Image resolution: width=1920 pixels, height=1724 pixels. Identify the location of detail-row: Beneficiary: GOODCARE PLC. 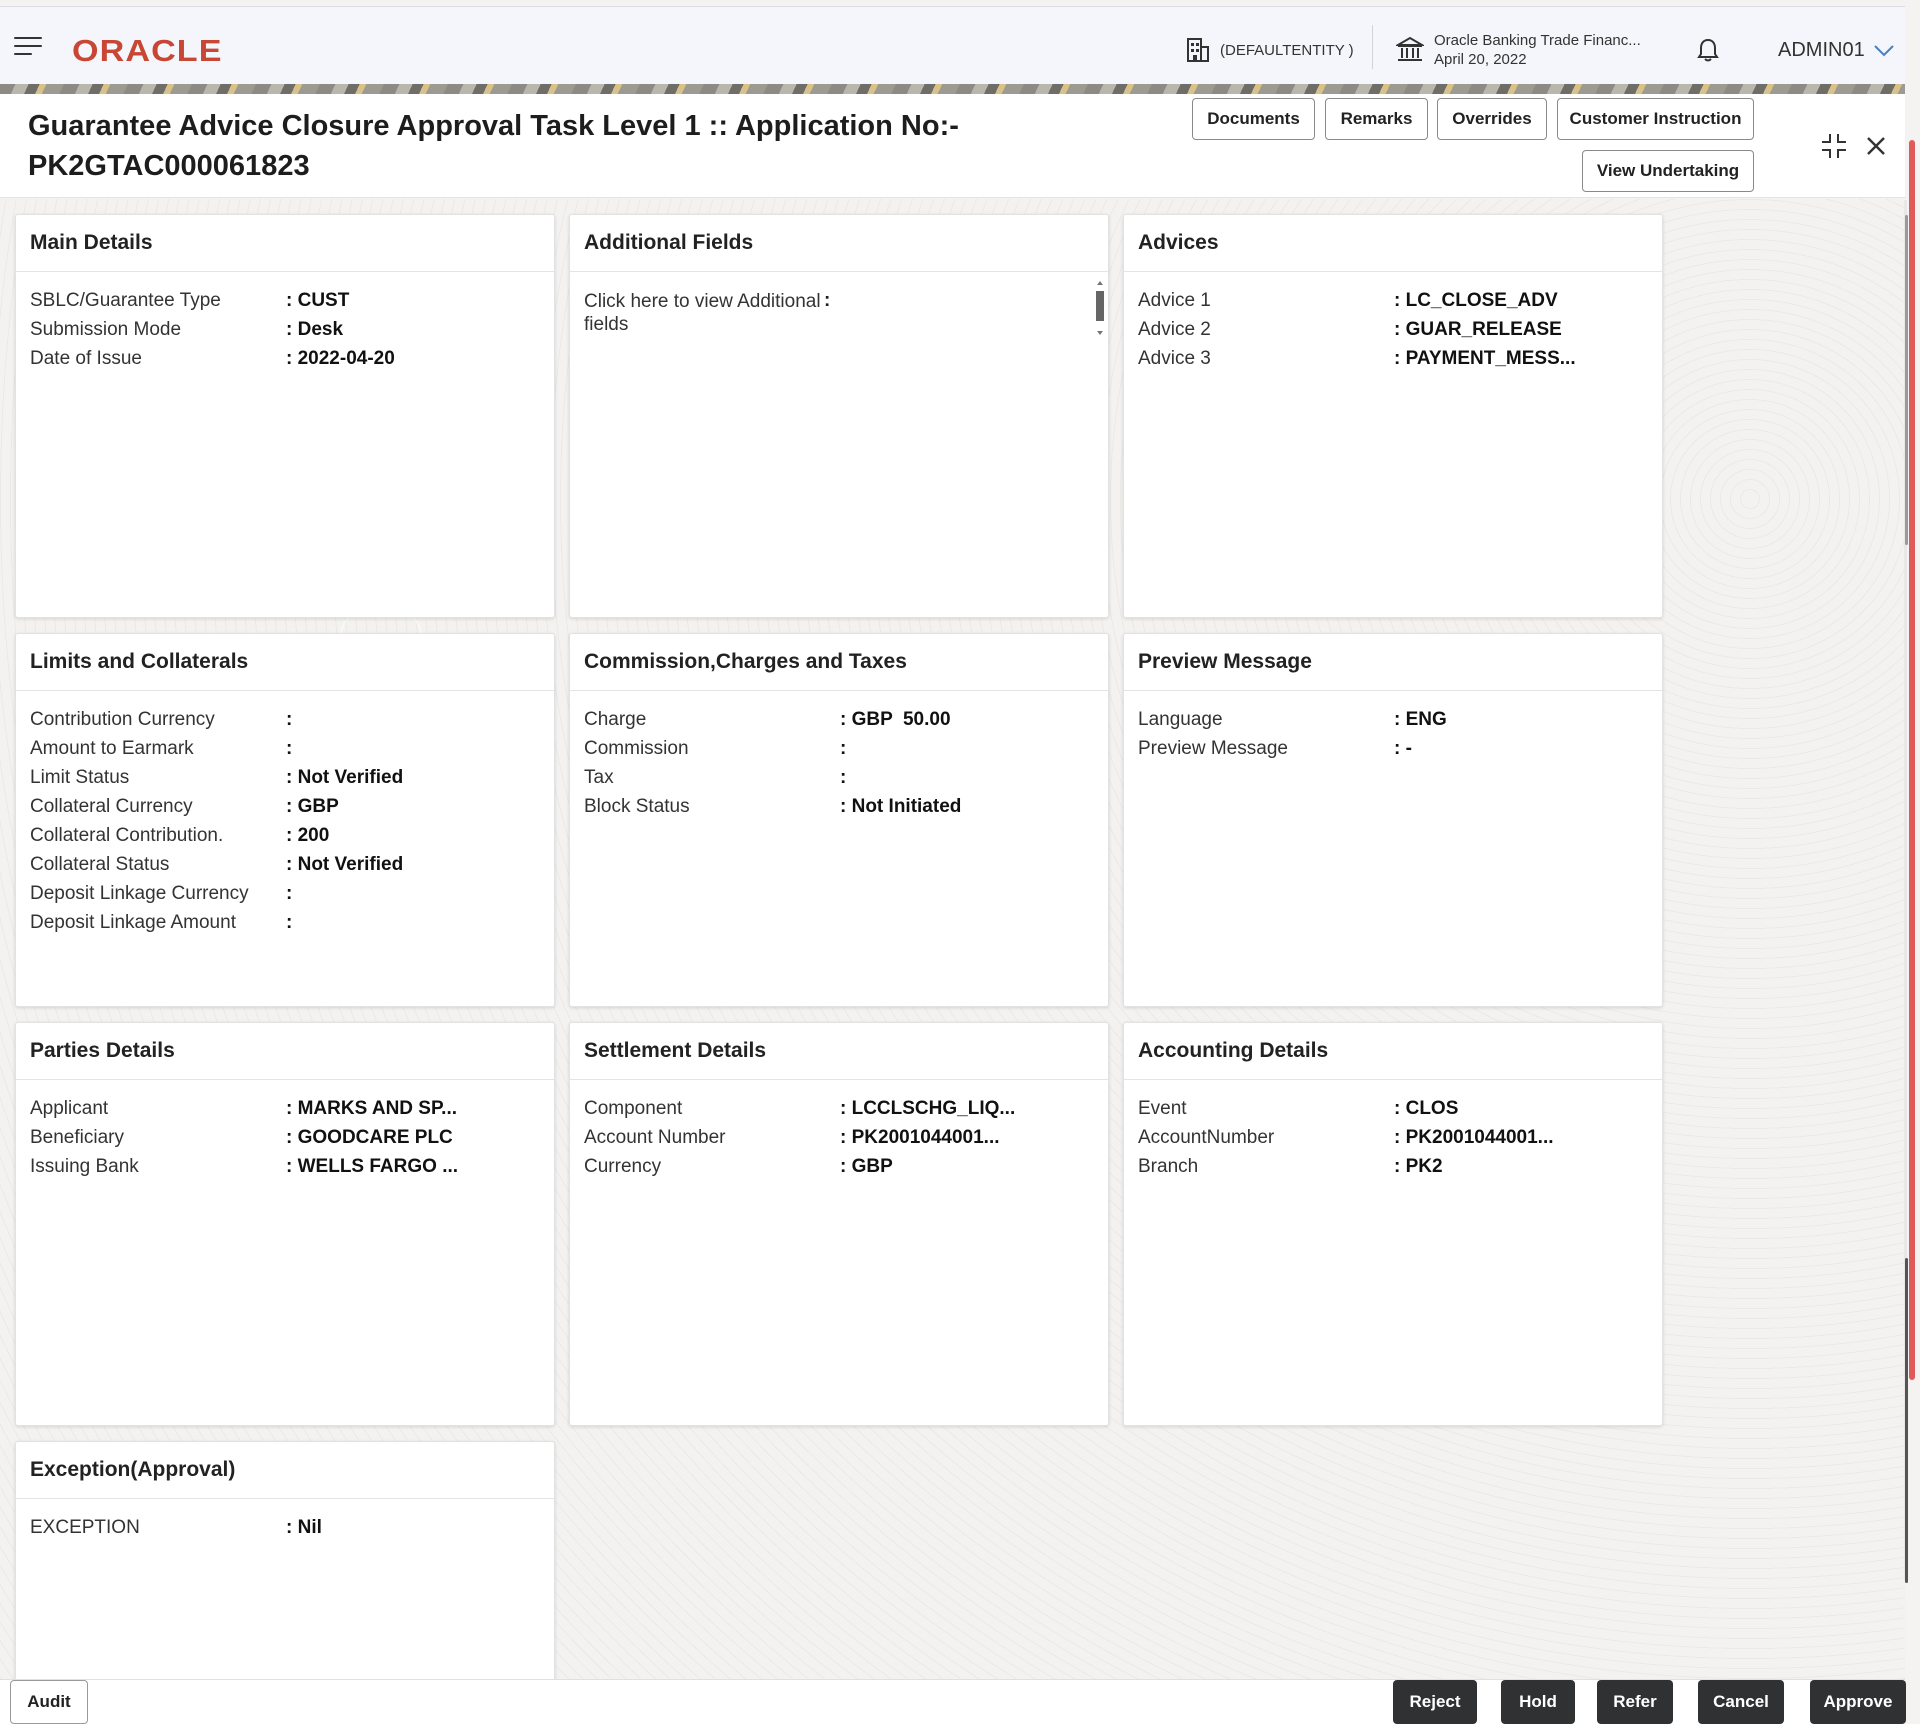
(285, 1141).